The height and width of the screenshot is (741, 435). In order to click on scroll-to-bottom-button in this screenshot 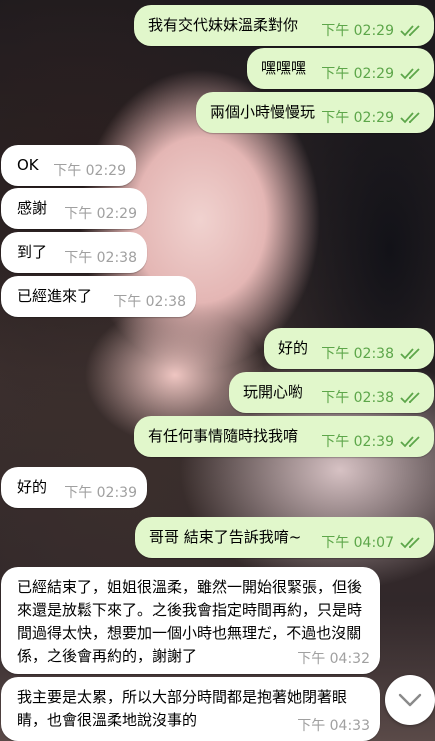, I will do `click(410, 700)`.